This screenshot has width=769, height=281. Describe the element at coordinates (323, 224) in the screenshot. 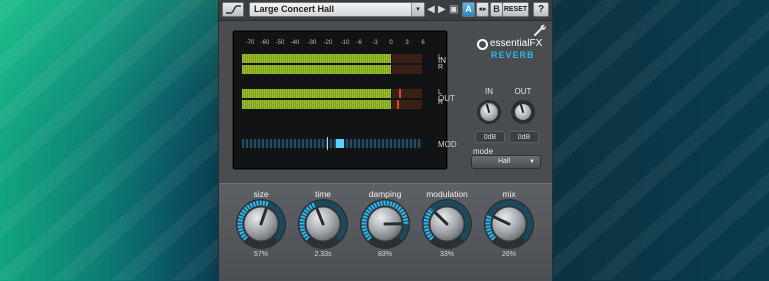

I see `knob-time` at that location.